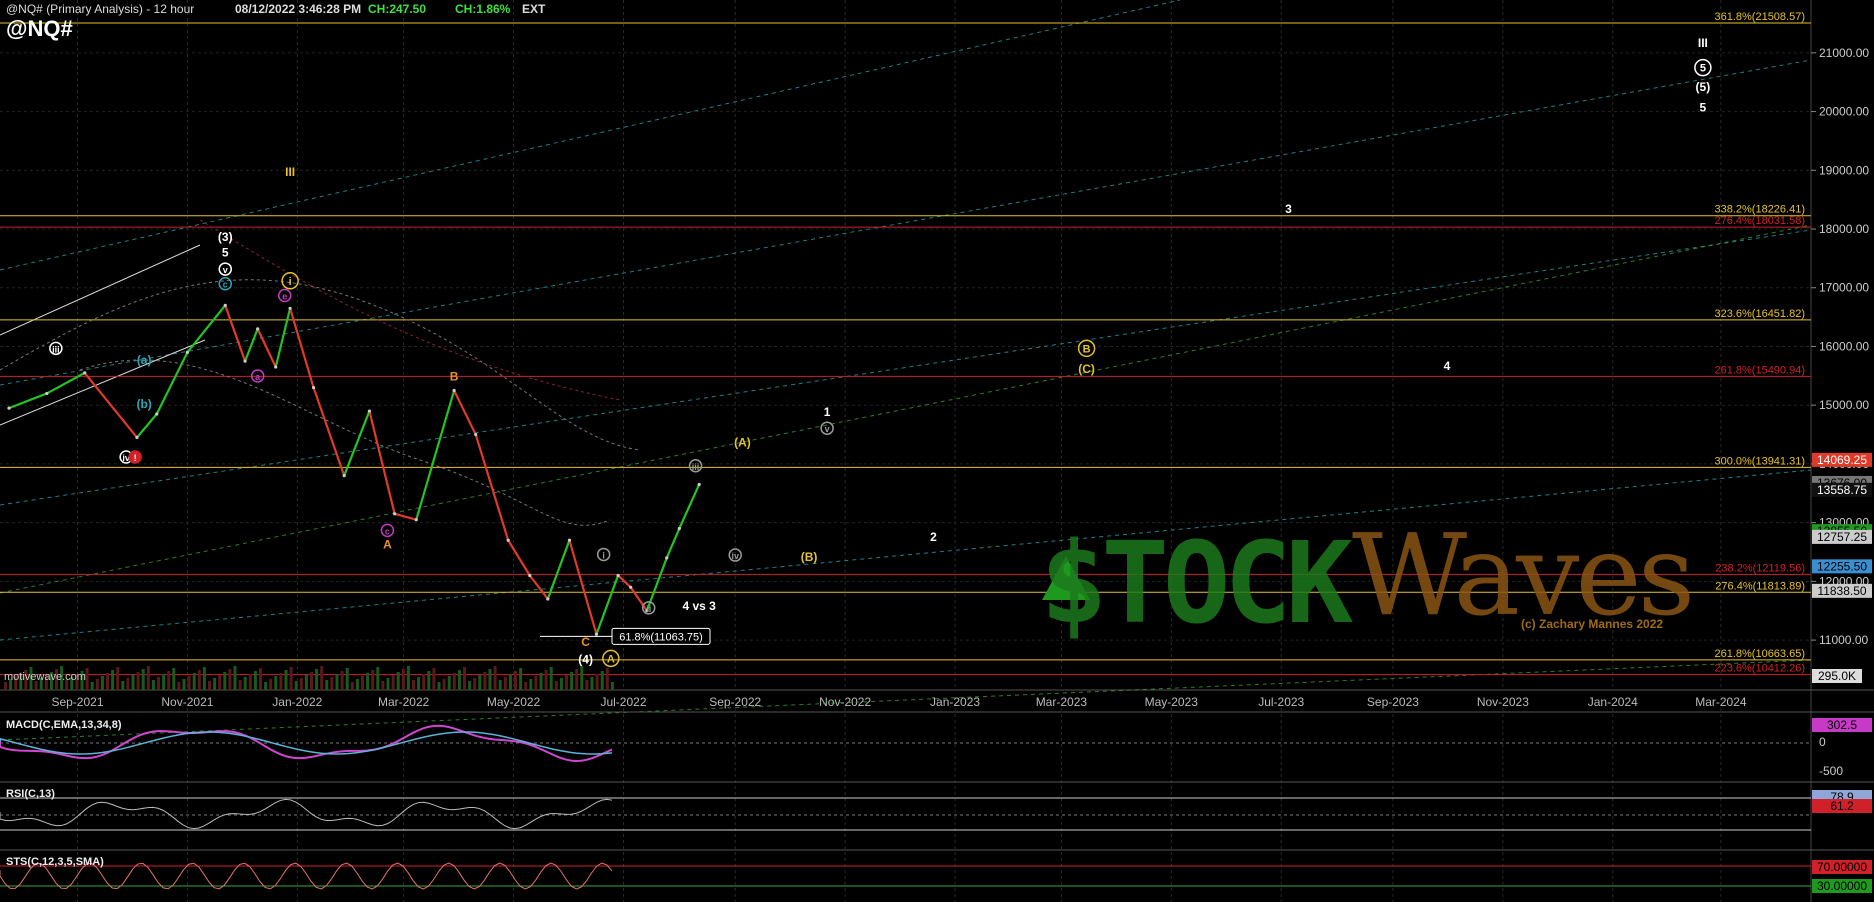 Image resolution: width=1874 pixels, height=902 pixels. I want to click on change-points: CH:247.50, so click(397, 9).